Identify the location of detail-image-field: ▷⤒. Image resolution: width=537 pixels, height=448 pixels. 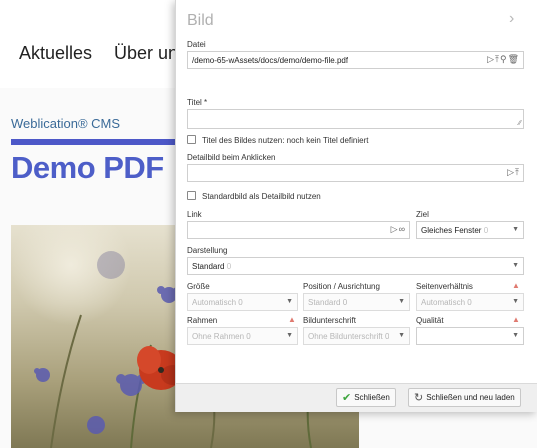
(355, 173).